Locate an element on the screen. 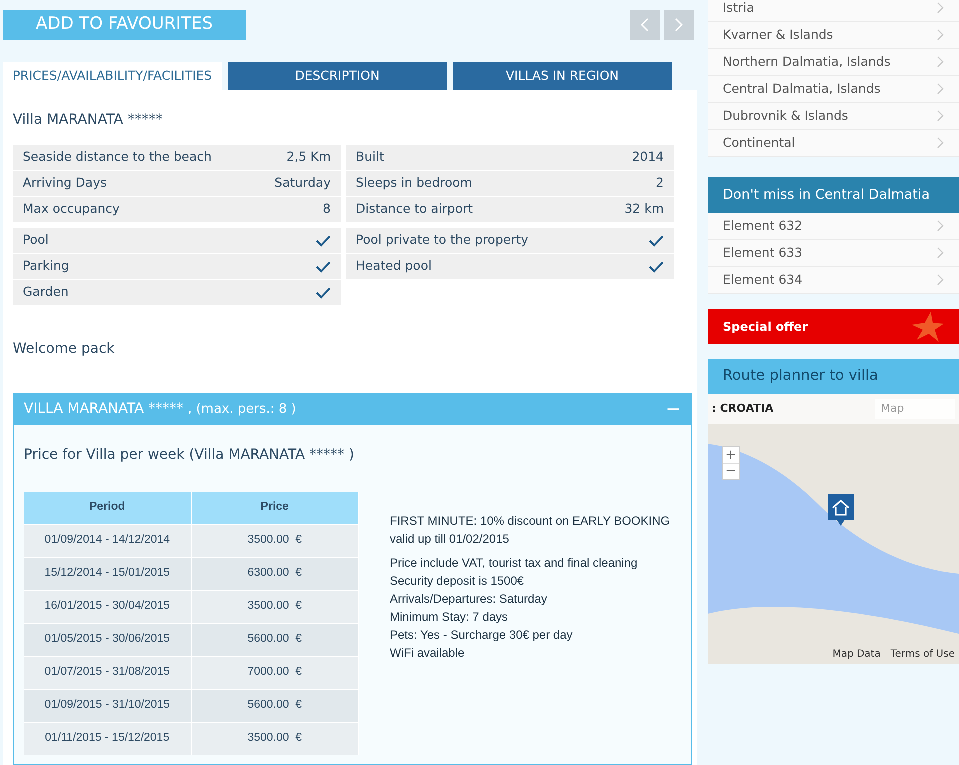  map-attribution-link: Terms of Use is located at coordinates (922, 654).